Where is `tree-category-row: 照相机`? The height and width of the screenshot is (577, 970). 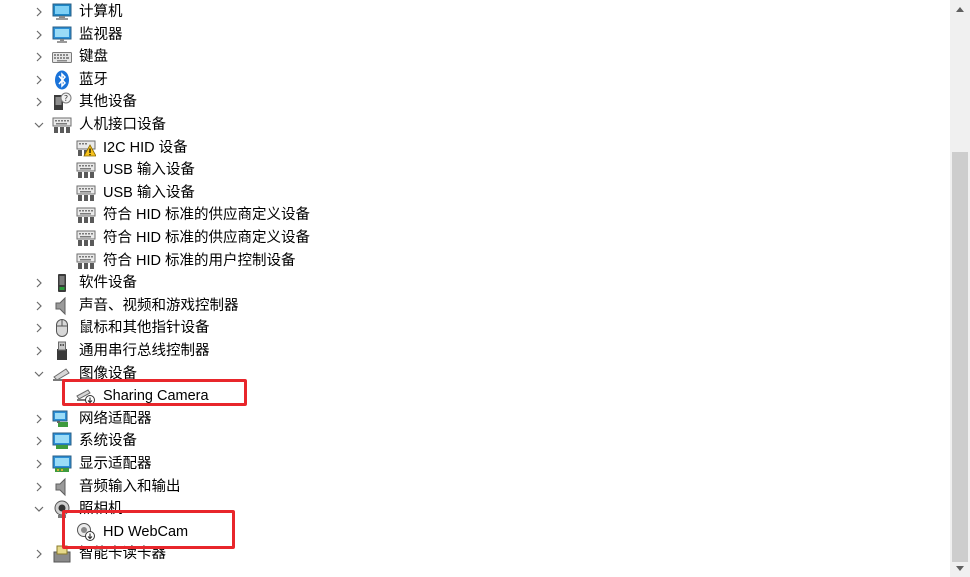
tree-category-row: 照相机 is located at coordinates (470, 509).